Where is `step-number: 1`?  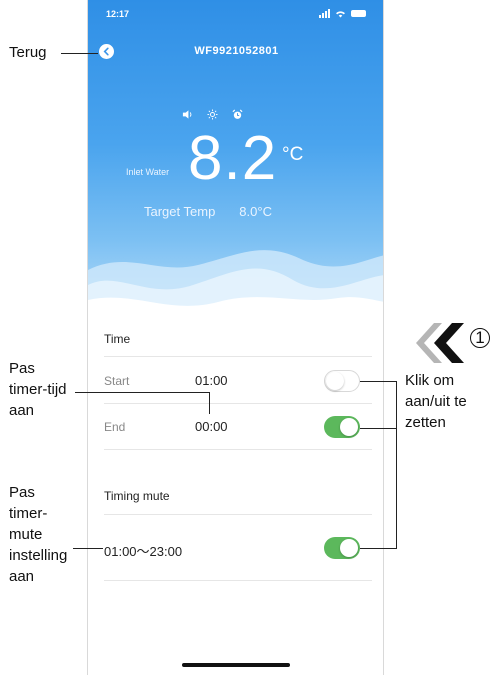 step-number: 1 is located at coordinates (480, 338).